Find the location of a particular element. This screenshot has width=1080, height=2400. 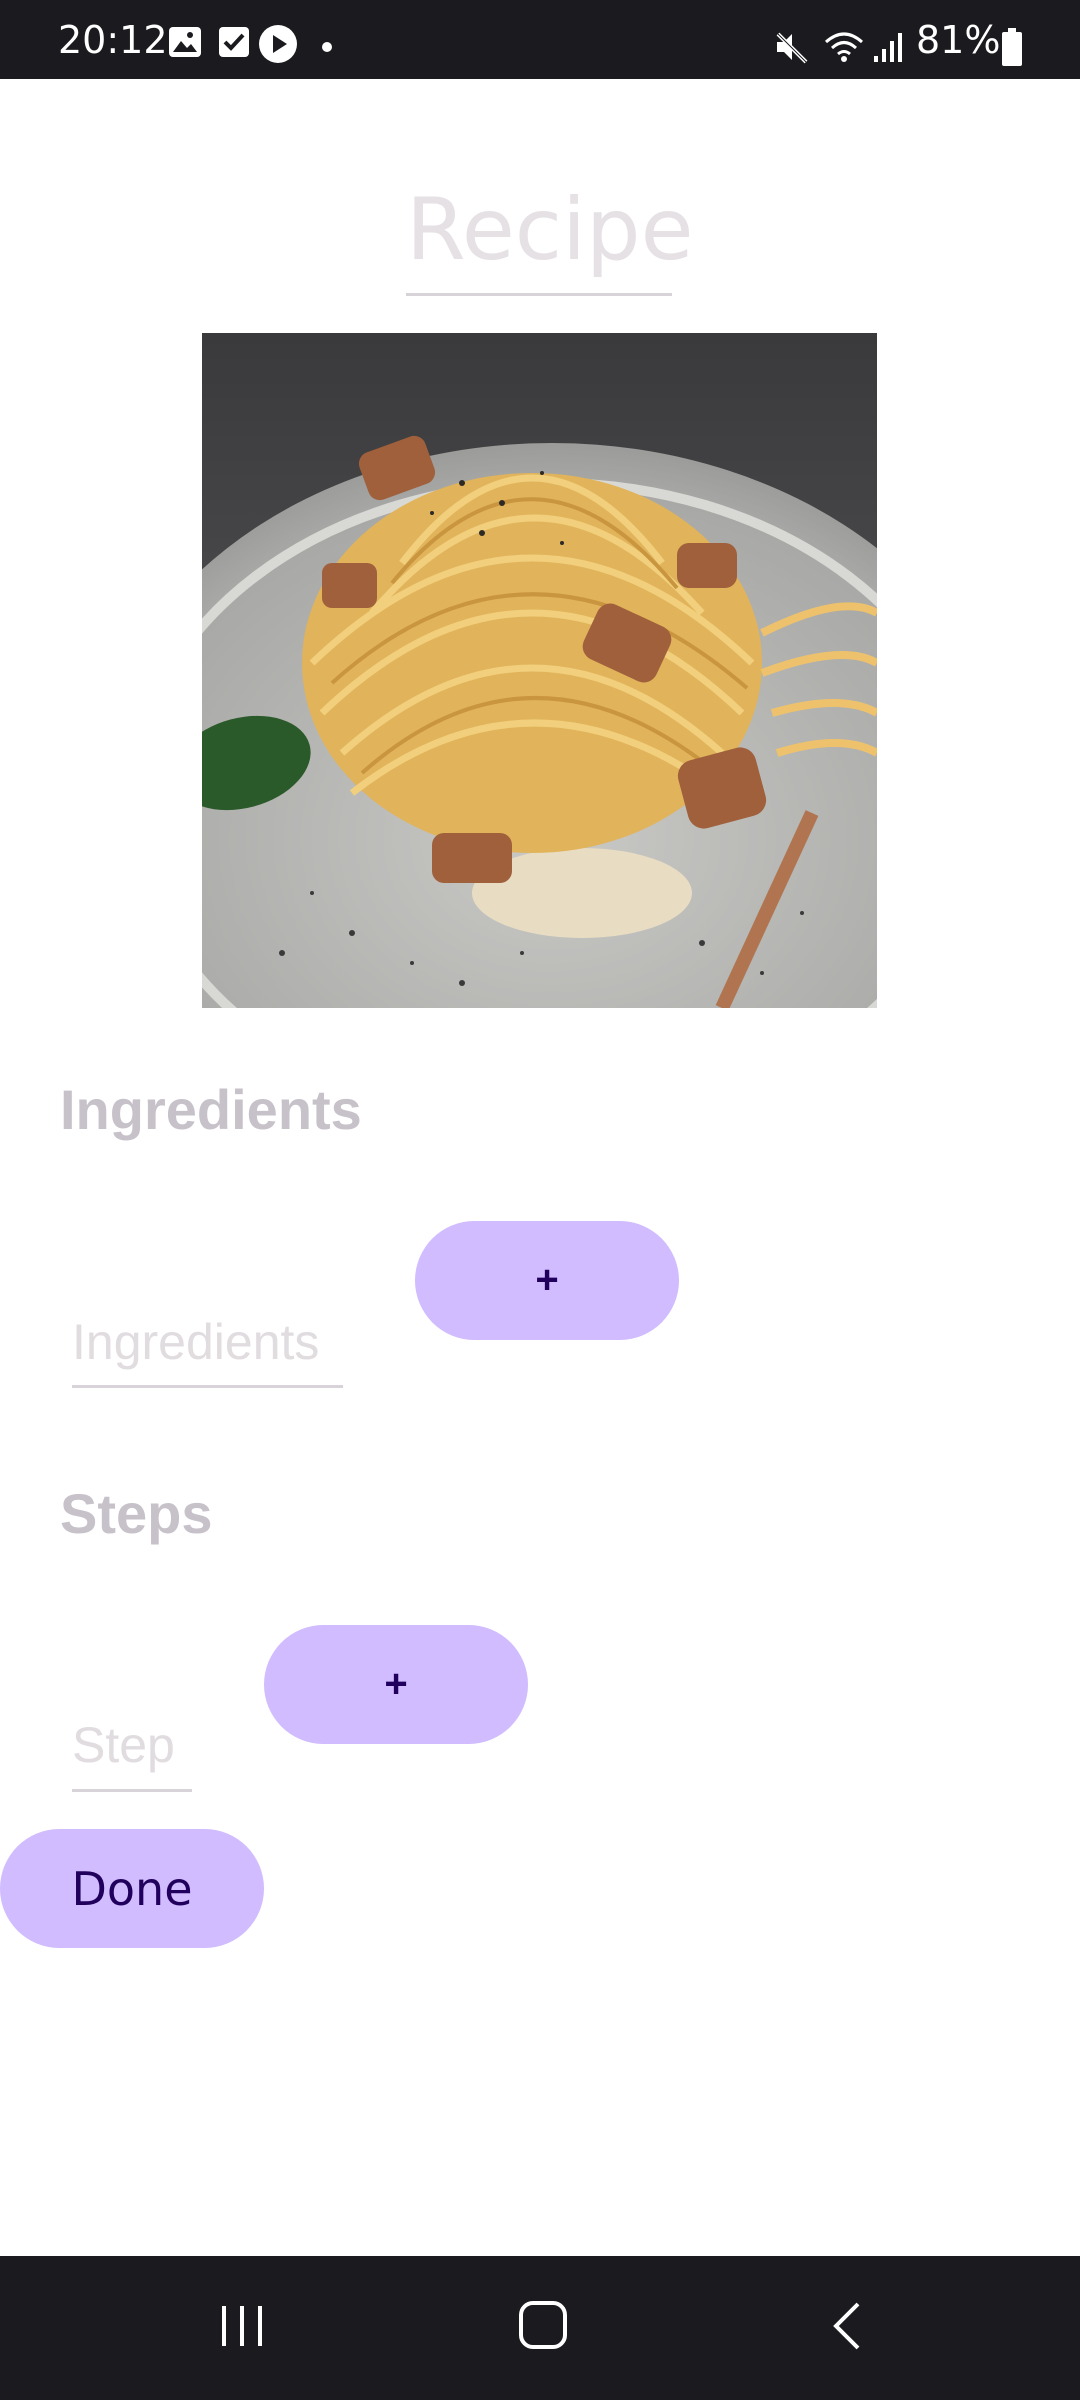

recent-apps-icon is located at coordinates (242, 2328).